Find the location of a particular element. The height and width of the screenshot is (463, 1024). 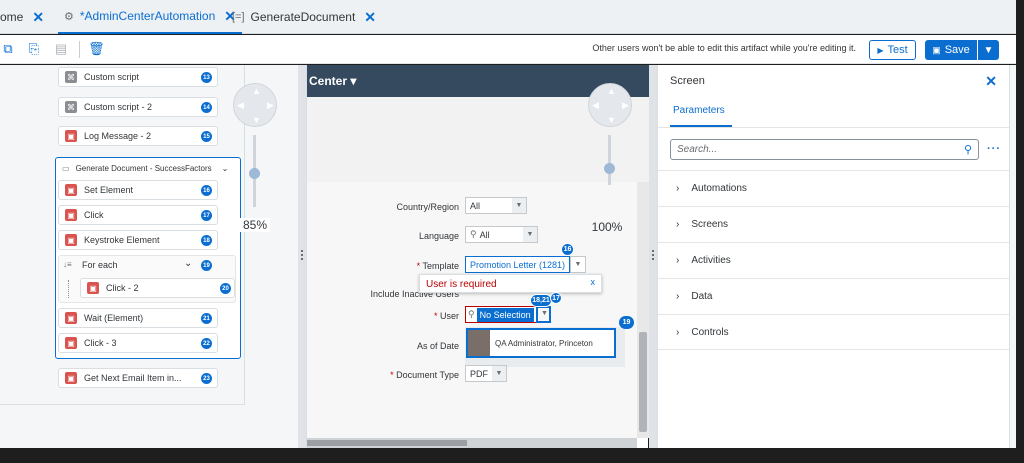

horizontal-scrollbar is located at coordinates (472, 443).